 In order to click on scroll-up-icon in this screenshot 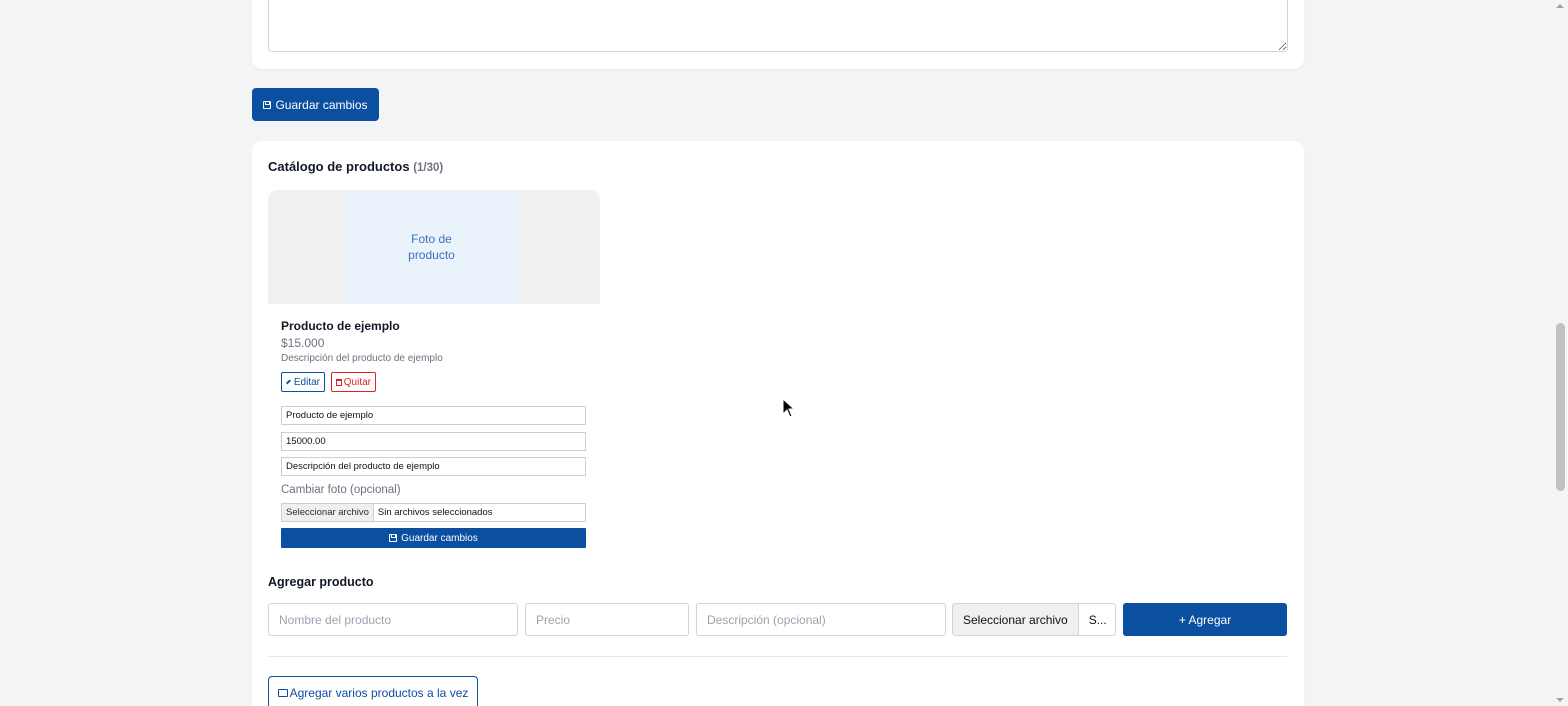, I will do `click(1560, 6)`.